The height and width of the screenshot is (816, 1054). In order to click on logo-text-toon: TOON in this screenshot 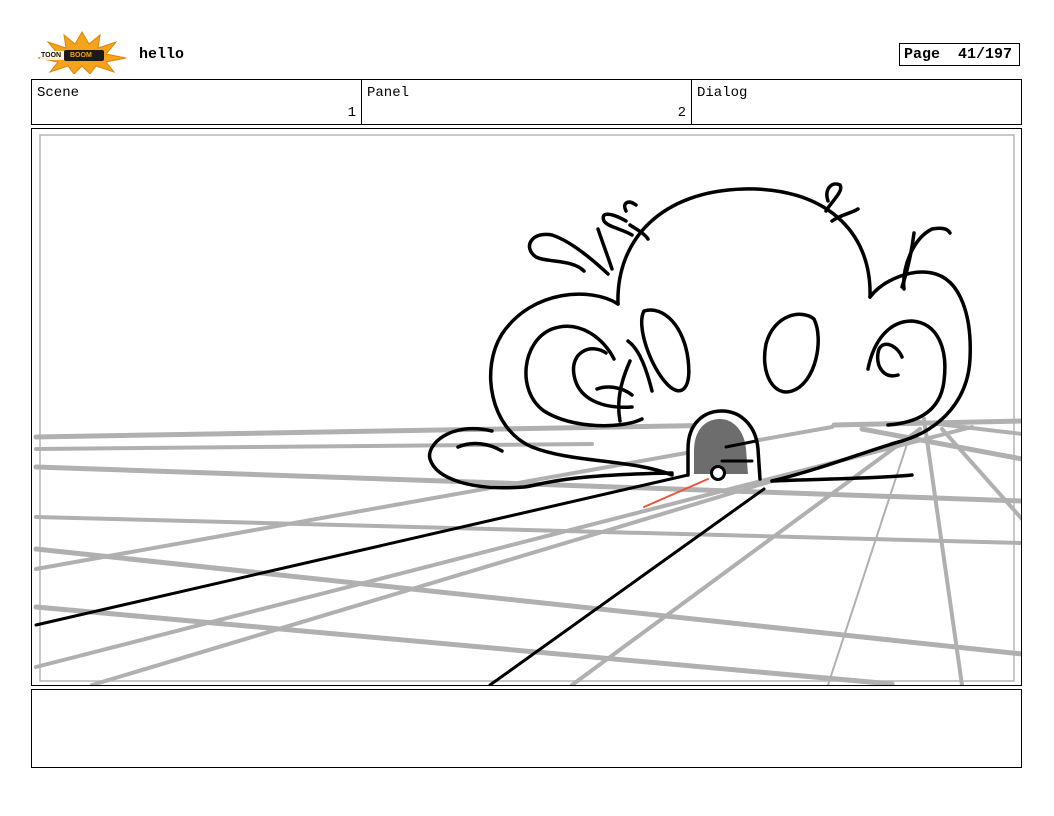, I will do `click(51, 55)`.